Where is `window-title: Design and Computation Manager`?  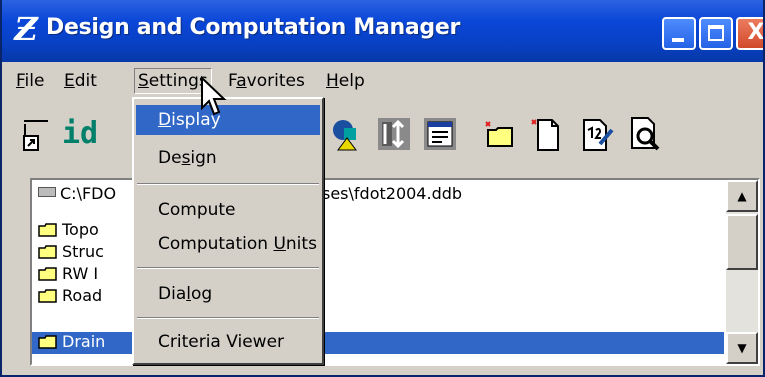 window-title: Design and Computation Manager is located at coordinates (253, 27).